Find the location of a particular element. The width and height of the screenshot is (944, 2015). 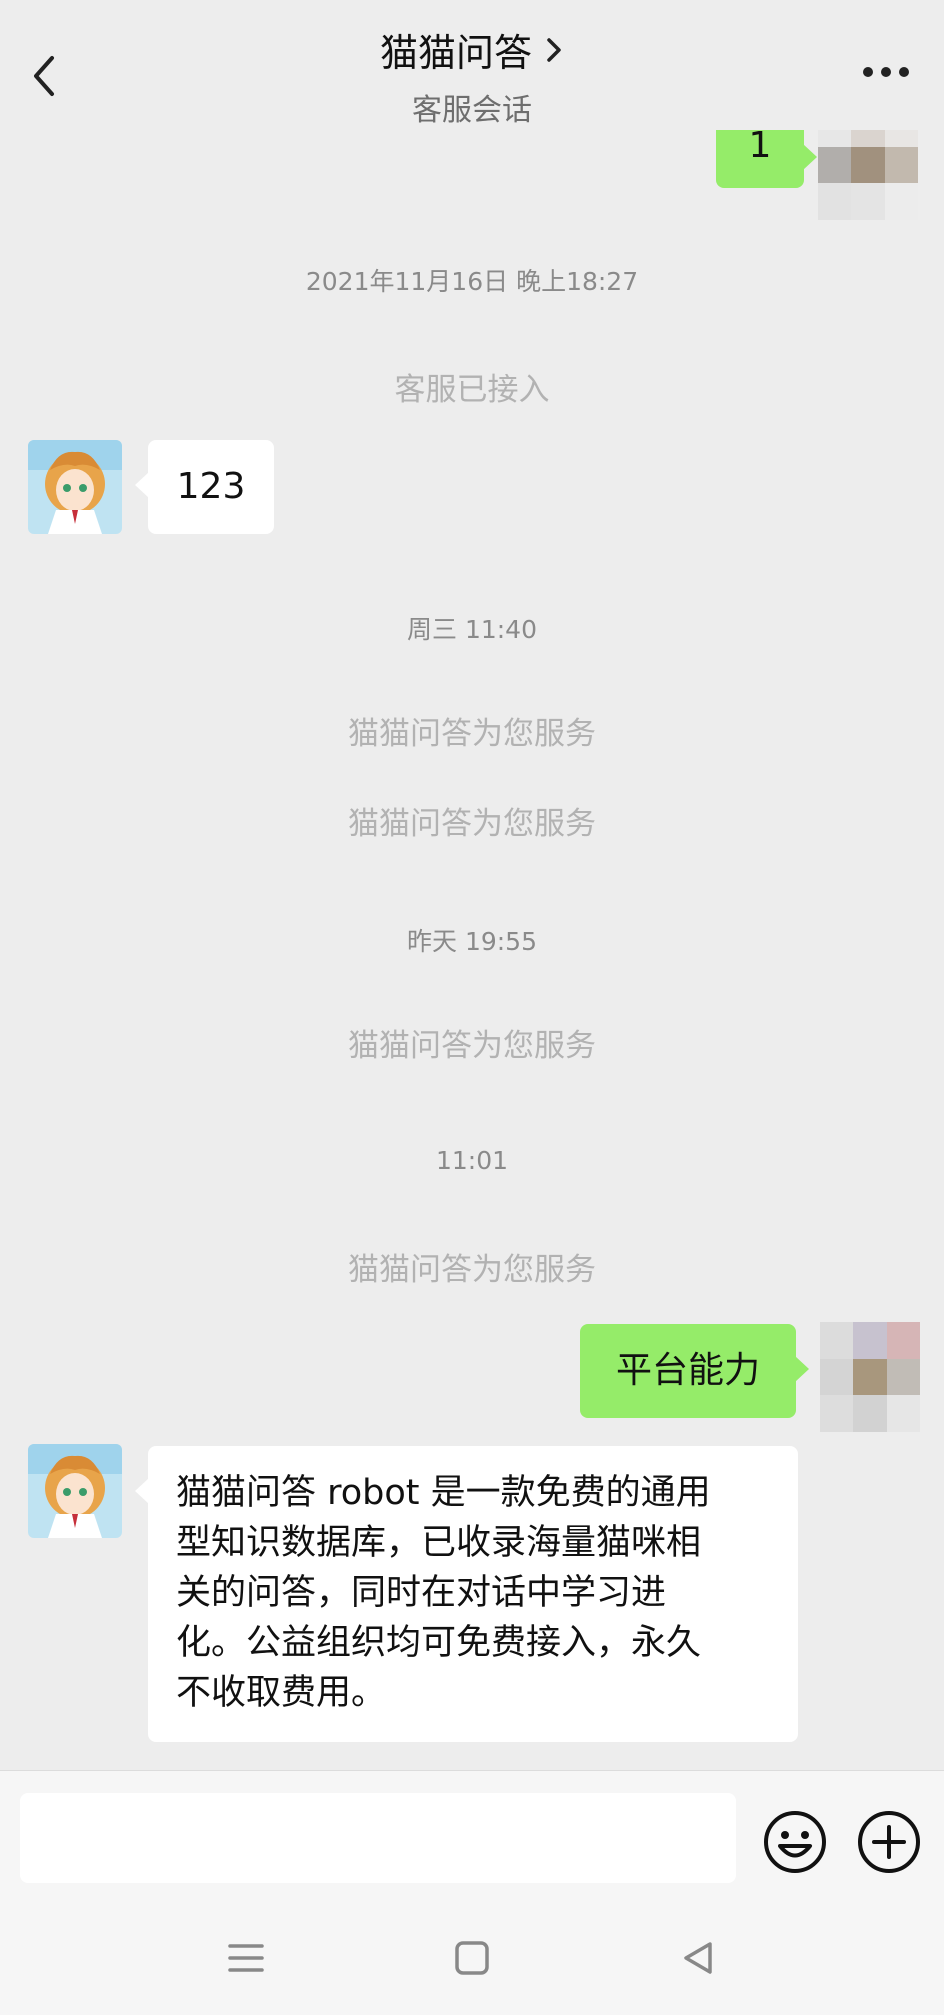

bot-answer-line: 型知识数据库，已收录海量猫咪相 is located at coordinates (439, 1543).